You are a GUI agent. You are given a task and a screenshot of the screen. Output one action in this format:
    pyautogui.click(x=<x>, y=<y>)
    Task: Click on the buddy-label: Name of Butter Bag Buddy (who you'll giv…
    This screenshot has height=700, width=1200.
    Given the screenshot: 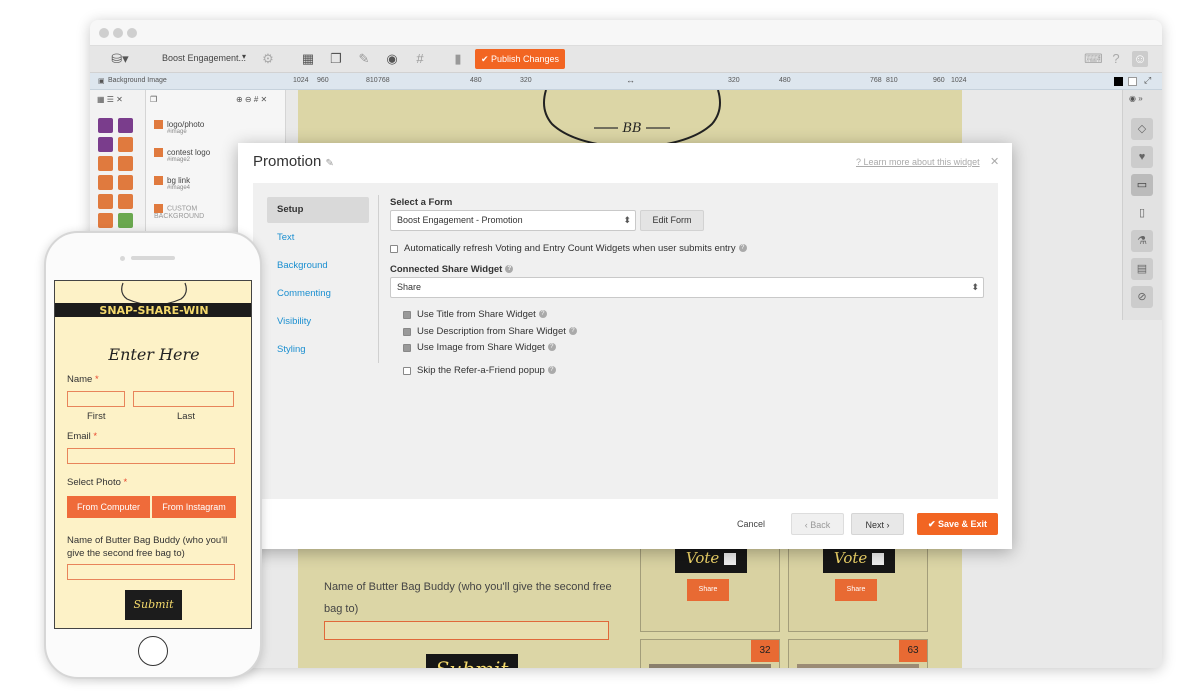 What is the action you would take?
    pyautogui.click(x=147, y=547)
    